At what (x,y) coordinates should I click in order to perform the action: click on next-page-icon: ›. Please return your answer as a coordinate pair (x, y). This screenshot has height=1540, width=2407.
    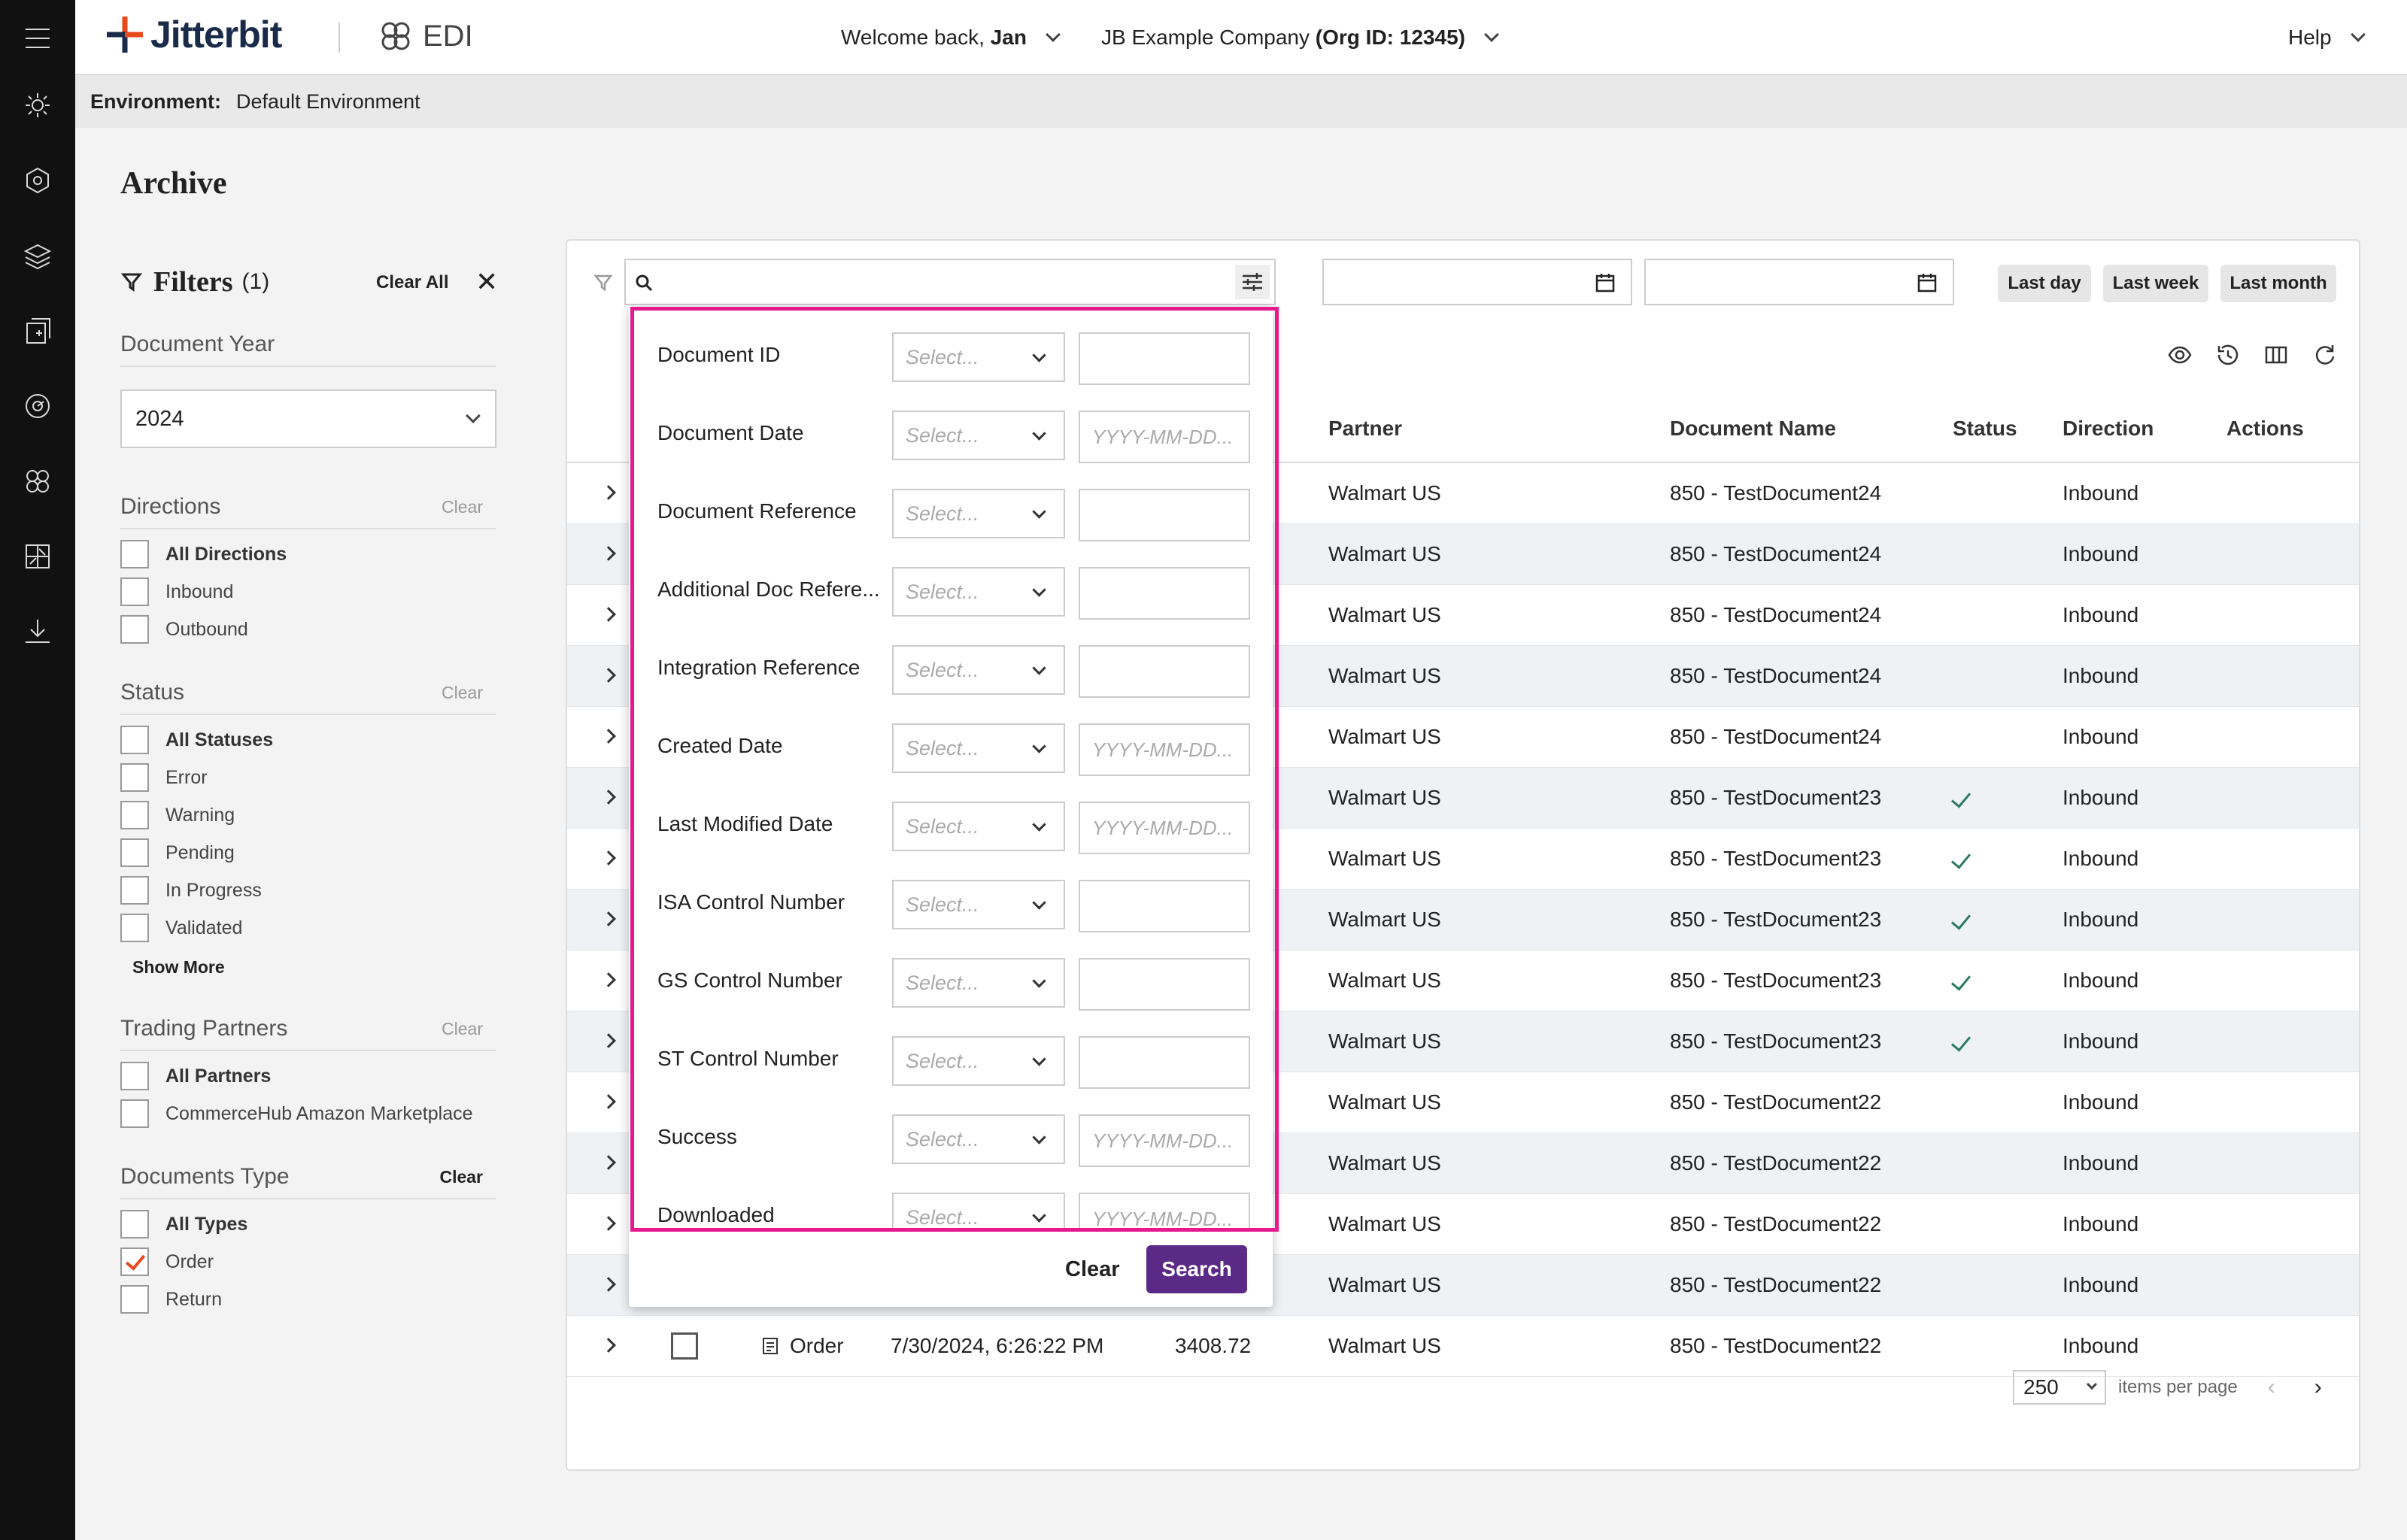
    Looking at the image, I should click on (2318, 1387).